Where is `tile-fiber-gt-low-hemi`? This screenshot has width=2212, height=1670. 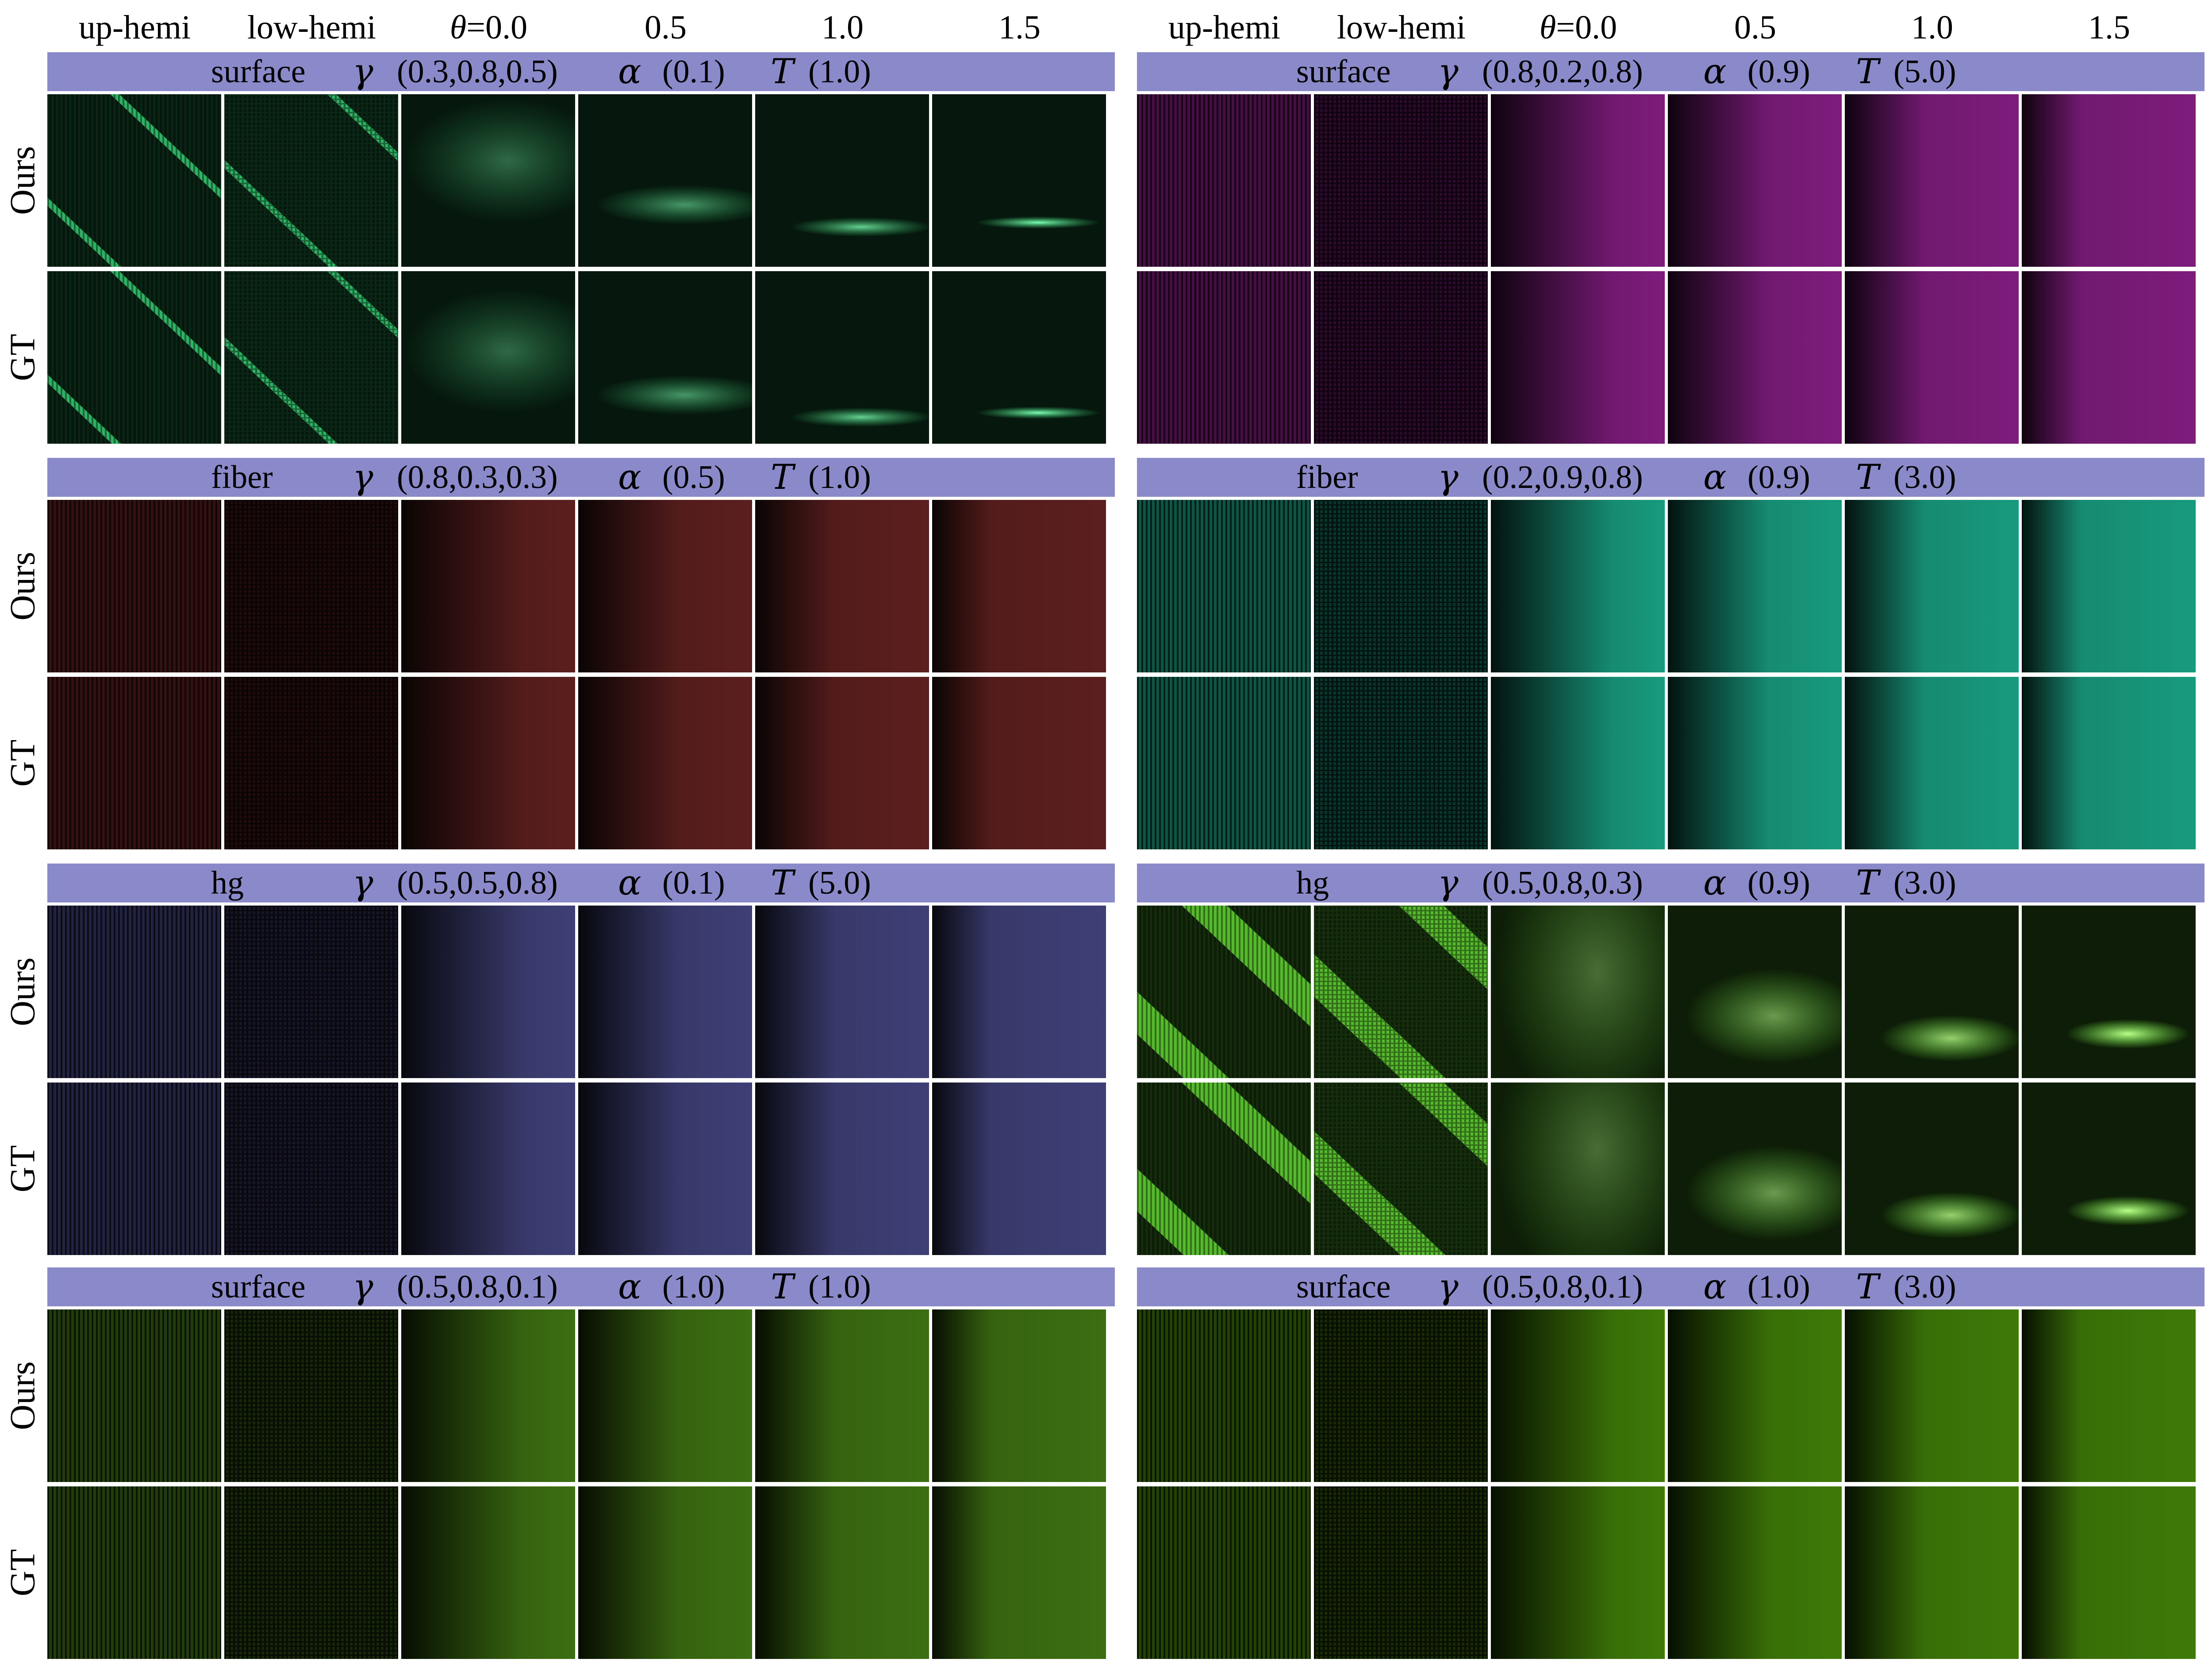
tile-fiber-gt-low-hemi is located at coordinates (311, 764).